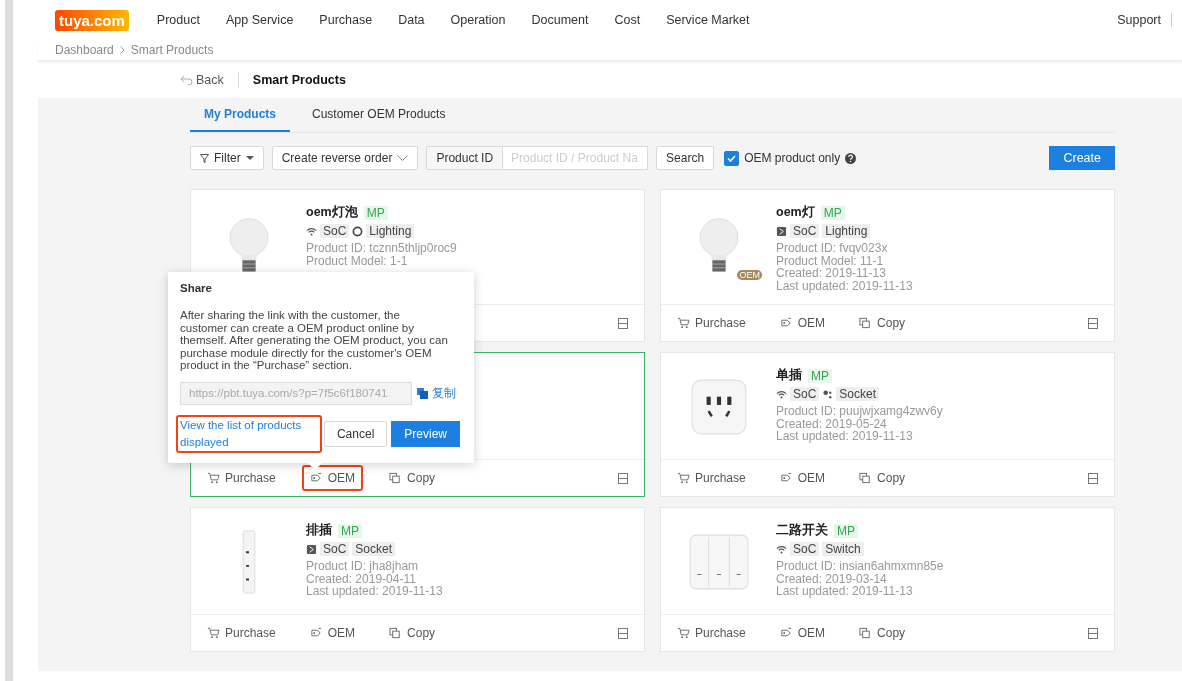 The image size is (1182, 681). What do you see at coordinates (417, 579) in the screenshot?
I see `product-card: 排插 MP SoC Socket Product ID: jha8jham Created: 2019-04-11 Last updated: 2019-11-13 Purchase OEM Copy` at bounding box center [417, 579].